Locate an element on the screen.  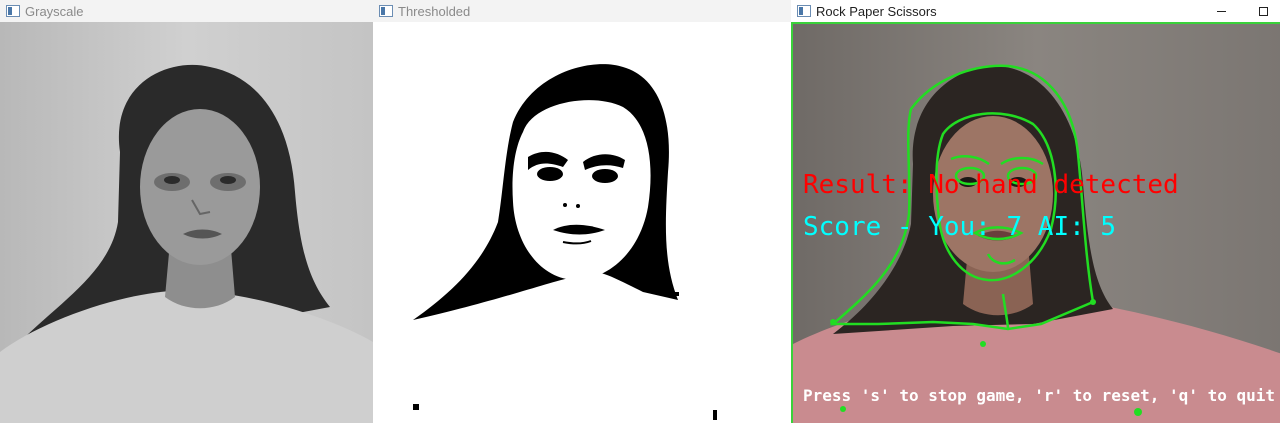
rps-titlebar: Rock Paper Scissors is located at coordinates (1035, 11).